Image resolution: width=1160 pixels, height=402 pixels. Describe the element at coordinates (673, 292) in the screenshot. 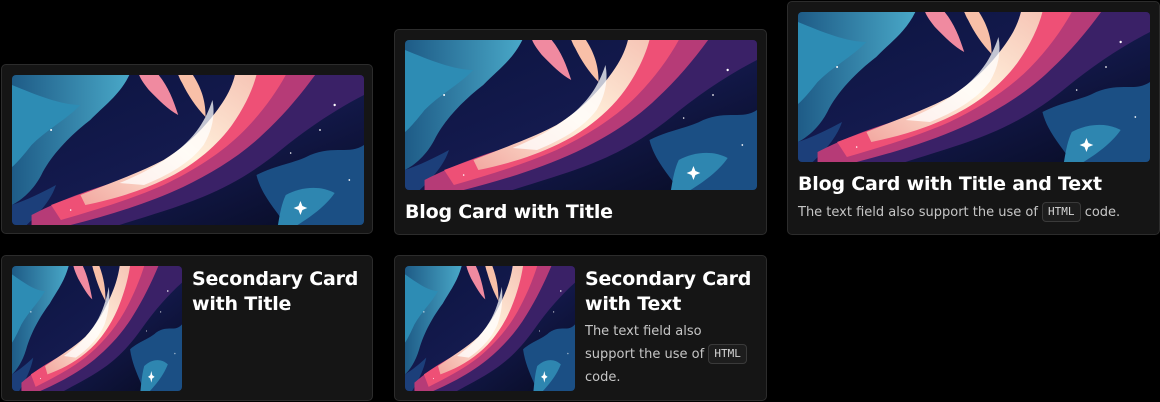

I see `card-title: Secondary Card with Text` at that location.